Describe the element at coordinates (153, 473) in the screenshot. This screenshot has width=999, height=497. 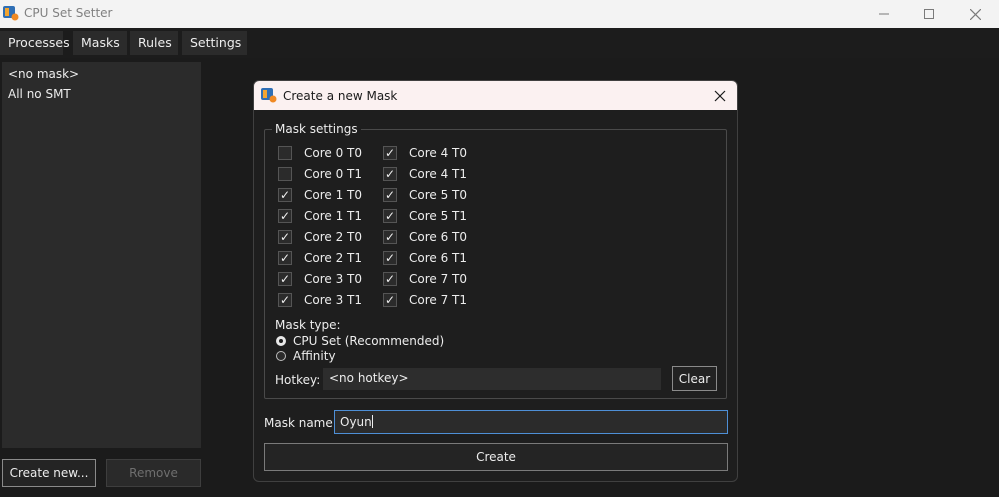
I see `remove-button: Remove` at that location.